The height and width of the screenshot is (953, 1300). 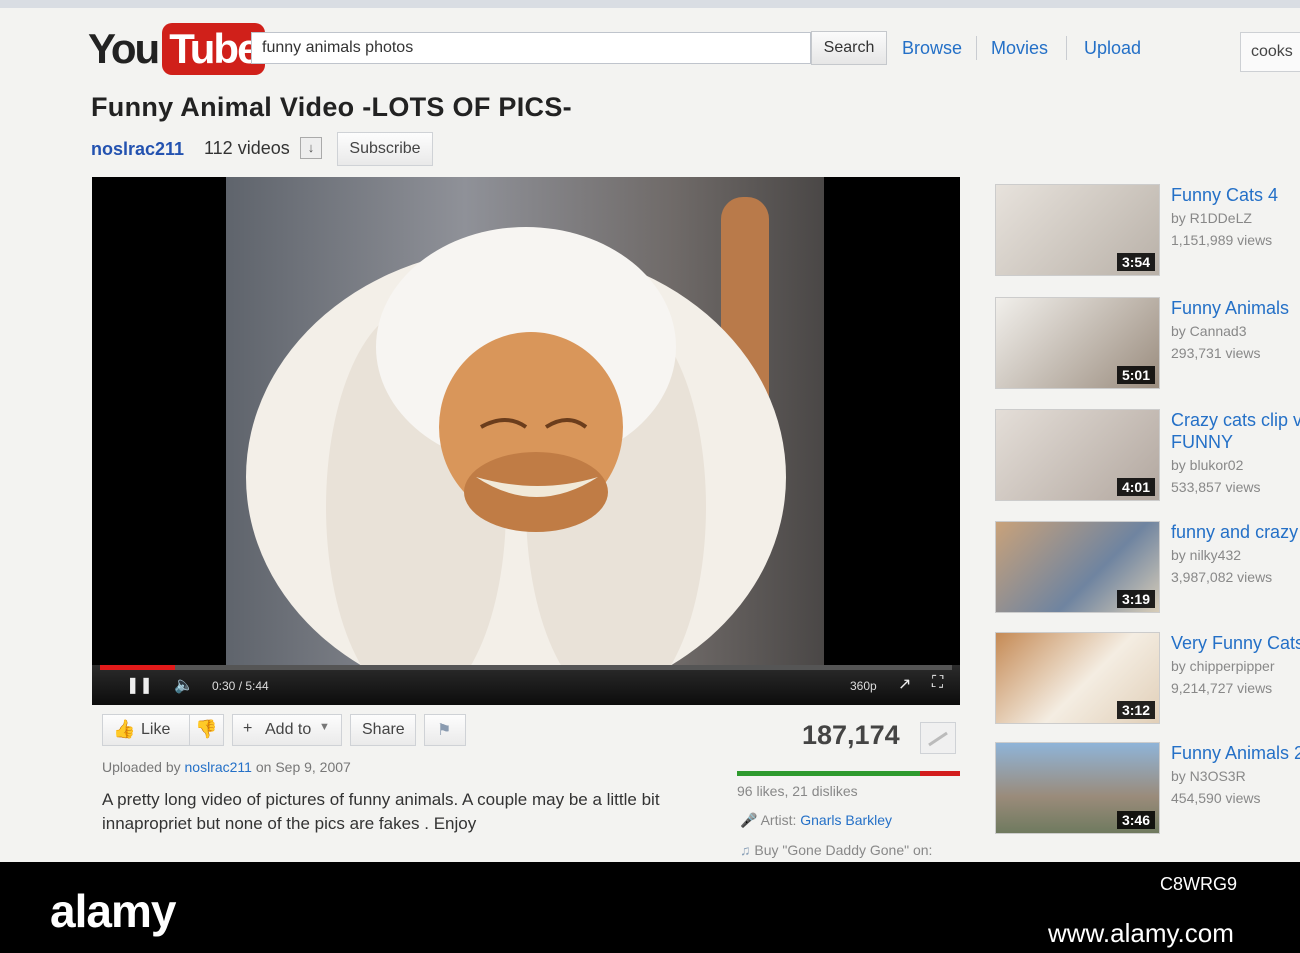 What do you see at coordinates (849, 48) in the screenshot?
I see `search-button: Search` at bounding box center [849, 48].